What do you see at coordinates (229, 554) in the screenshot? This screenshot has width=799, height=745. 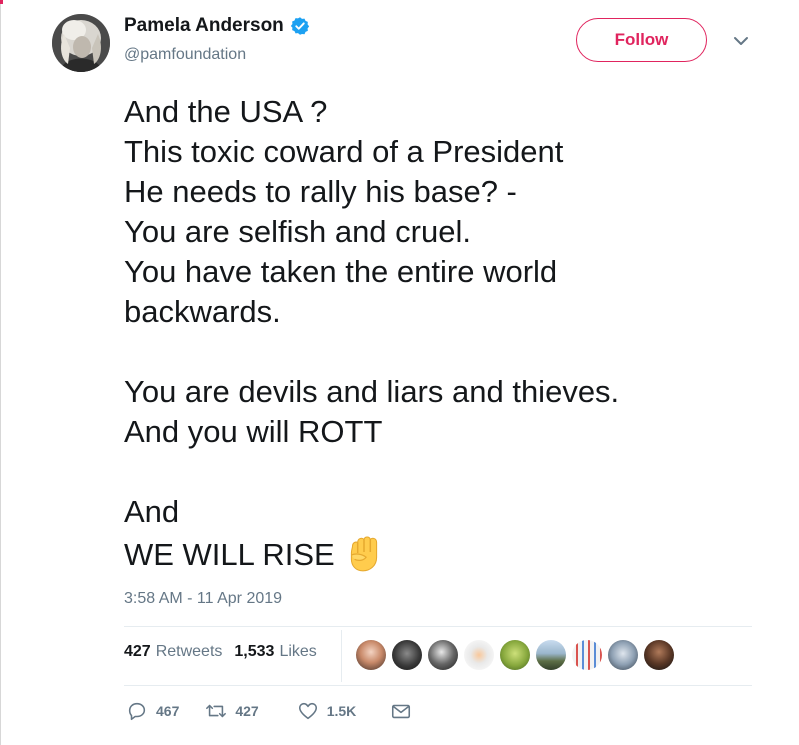 I see `tweet-line: WE WILL RISE` at bounding box center [229, 554].